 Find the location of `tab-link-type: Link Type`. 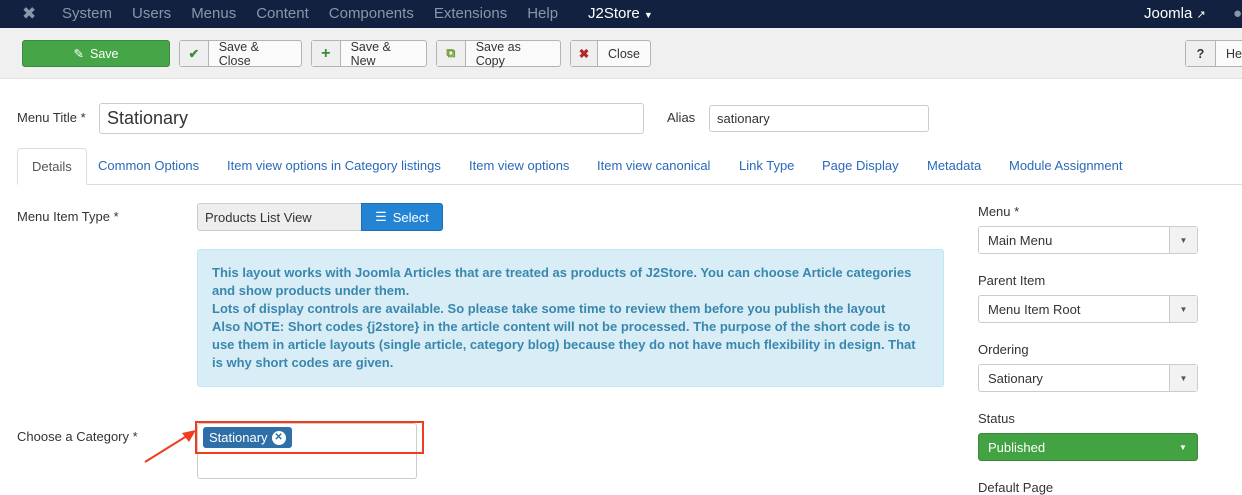

tab-link-type: Link Type is located at coordinates (766, 166).